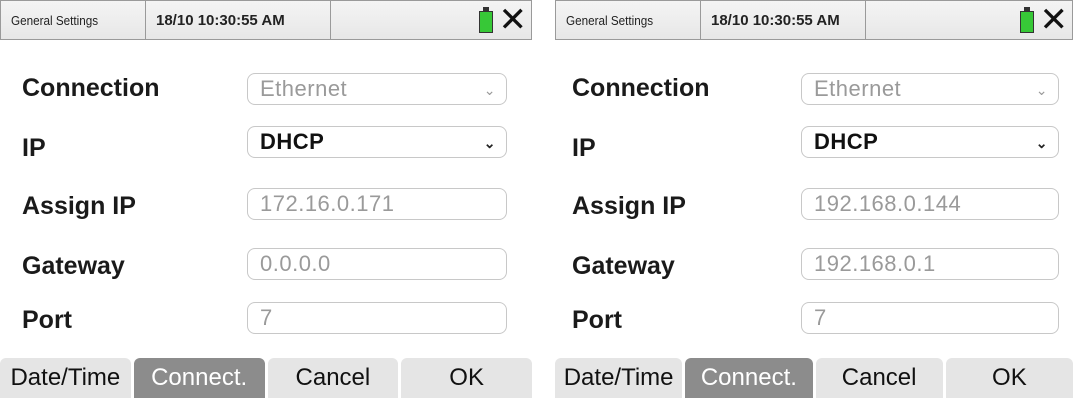 The image size is (1073, 398). I want to click on assign-ip-row: Assign IP 172.16.0.171, so click(266, 210).